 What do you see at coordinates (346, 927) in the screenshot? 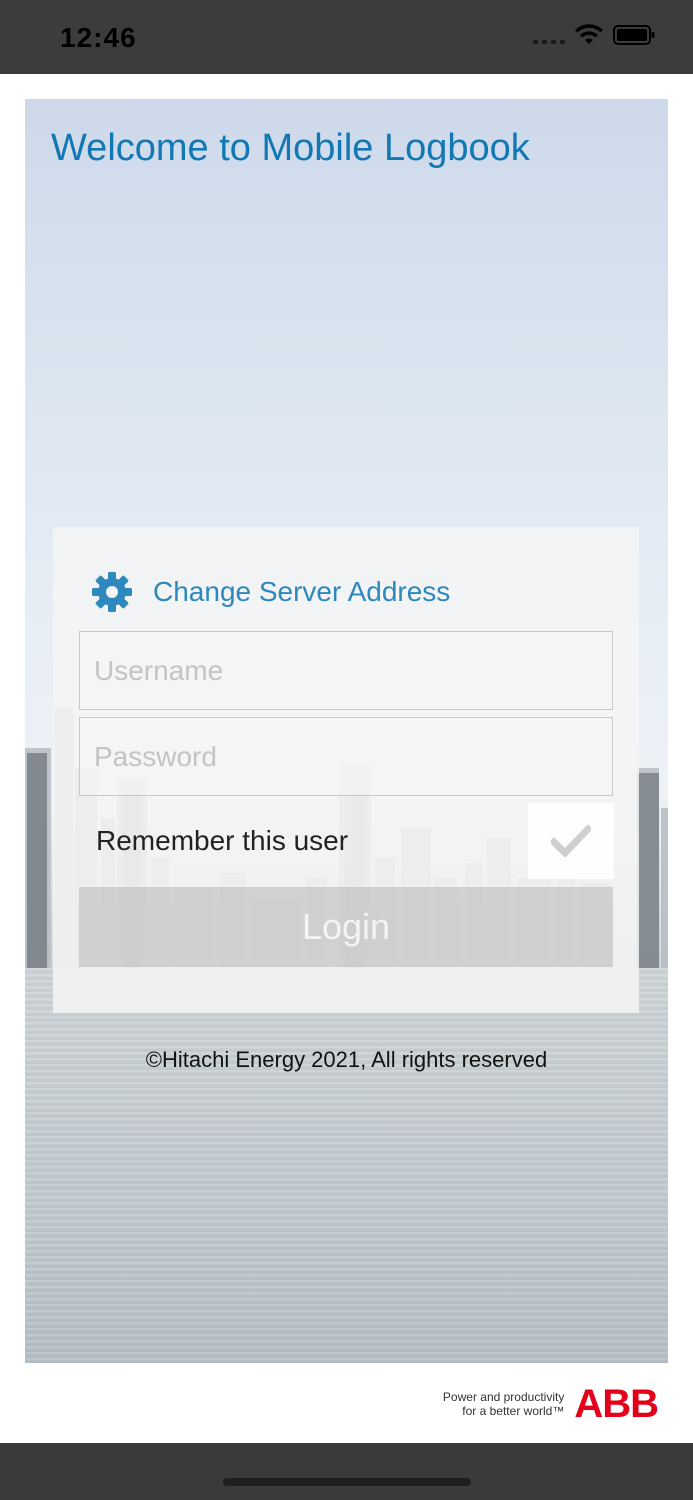
I see `login-button: Login` at bounding box center [346, 927].